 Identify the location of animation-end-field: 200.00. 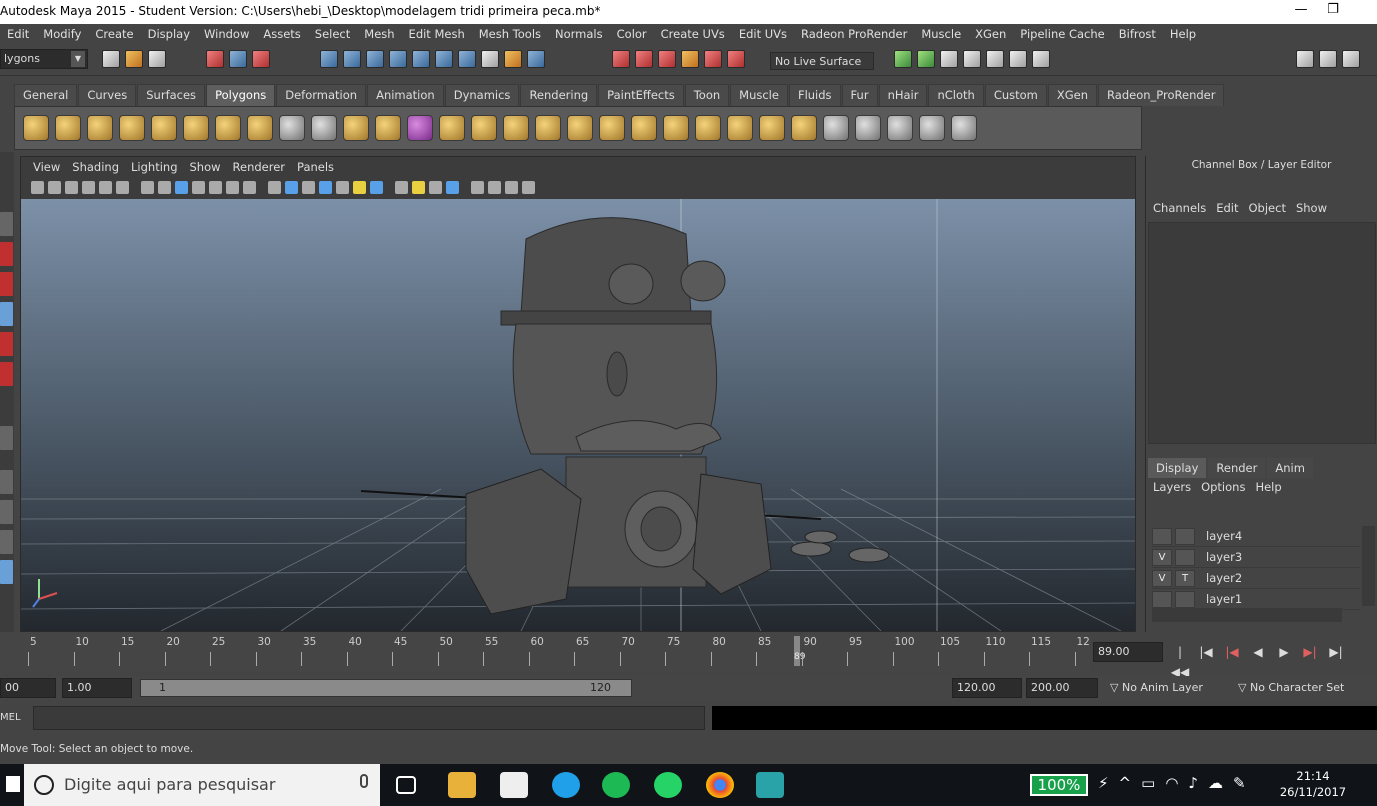
(1062, 688).